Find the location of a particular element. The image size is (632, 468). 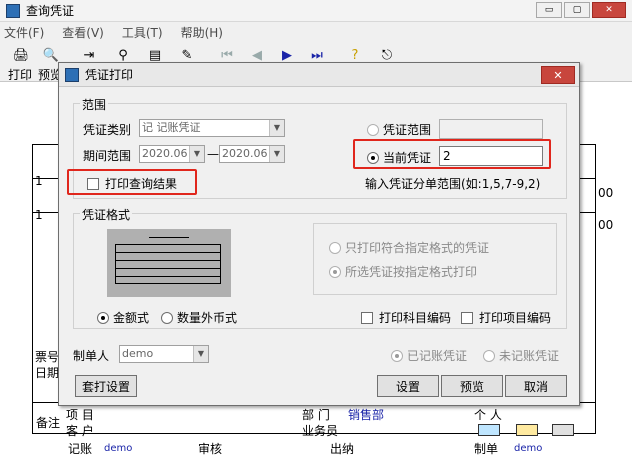

voucher-type-label: 凭证类别 is located at coordinates (107, 130).